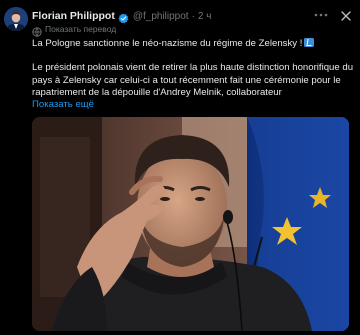  I want to click on avatar, so click(16, 19).